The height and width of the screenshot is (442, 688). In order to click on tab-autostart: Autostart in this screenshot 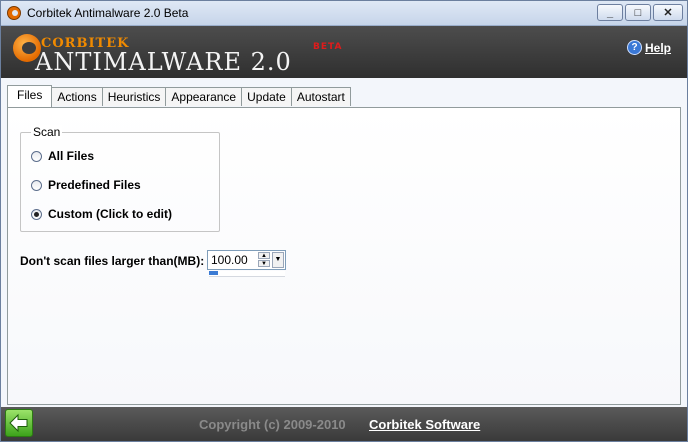, I will do `click(320, 96)`.